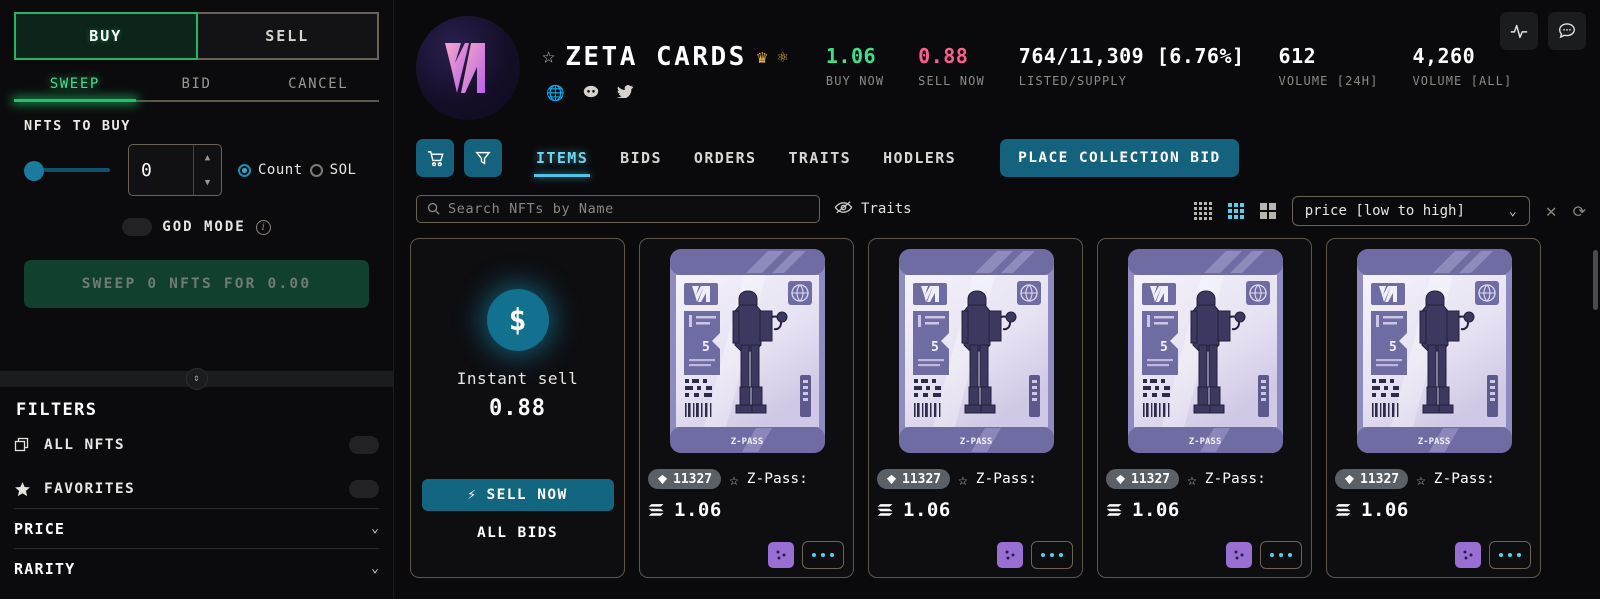  Describe the element at coordinates (57, 410) in the screenshot. I see `filters-heading: FILTERS` at that location.